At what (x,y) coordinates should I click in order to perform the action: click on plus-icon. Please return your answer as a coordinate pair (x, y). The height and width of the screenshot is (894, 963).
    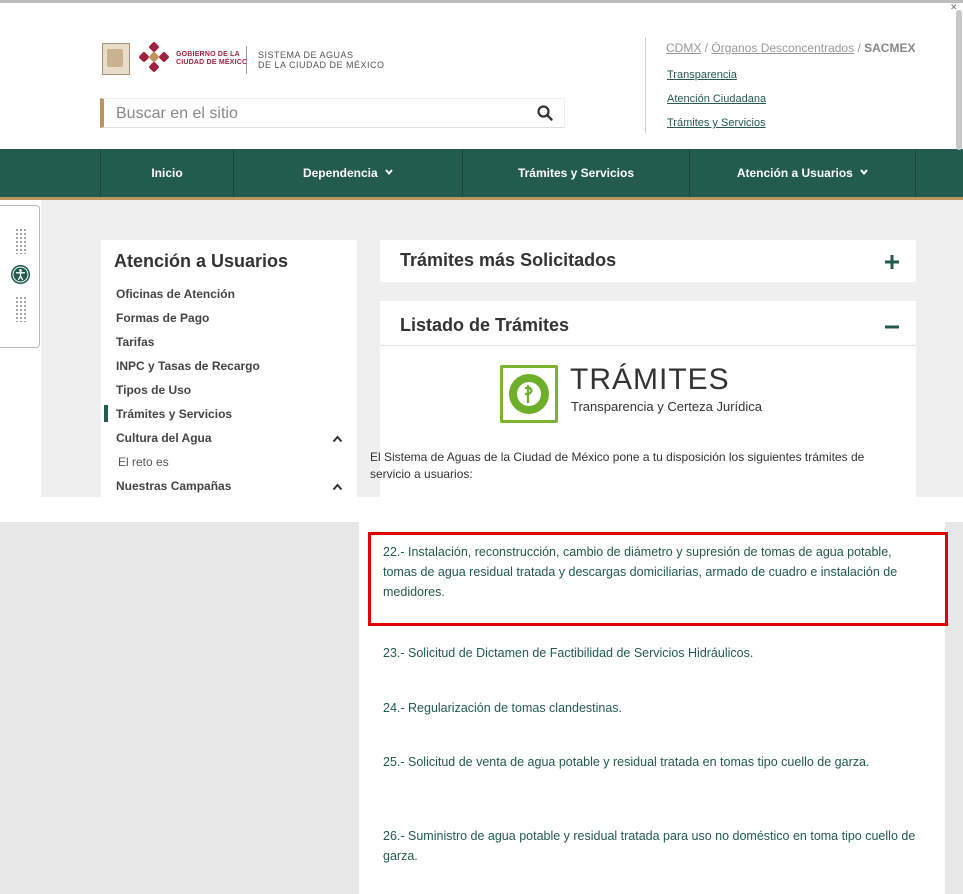
    Looking at the image, I should click on (892, 262).